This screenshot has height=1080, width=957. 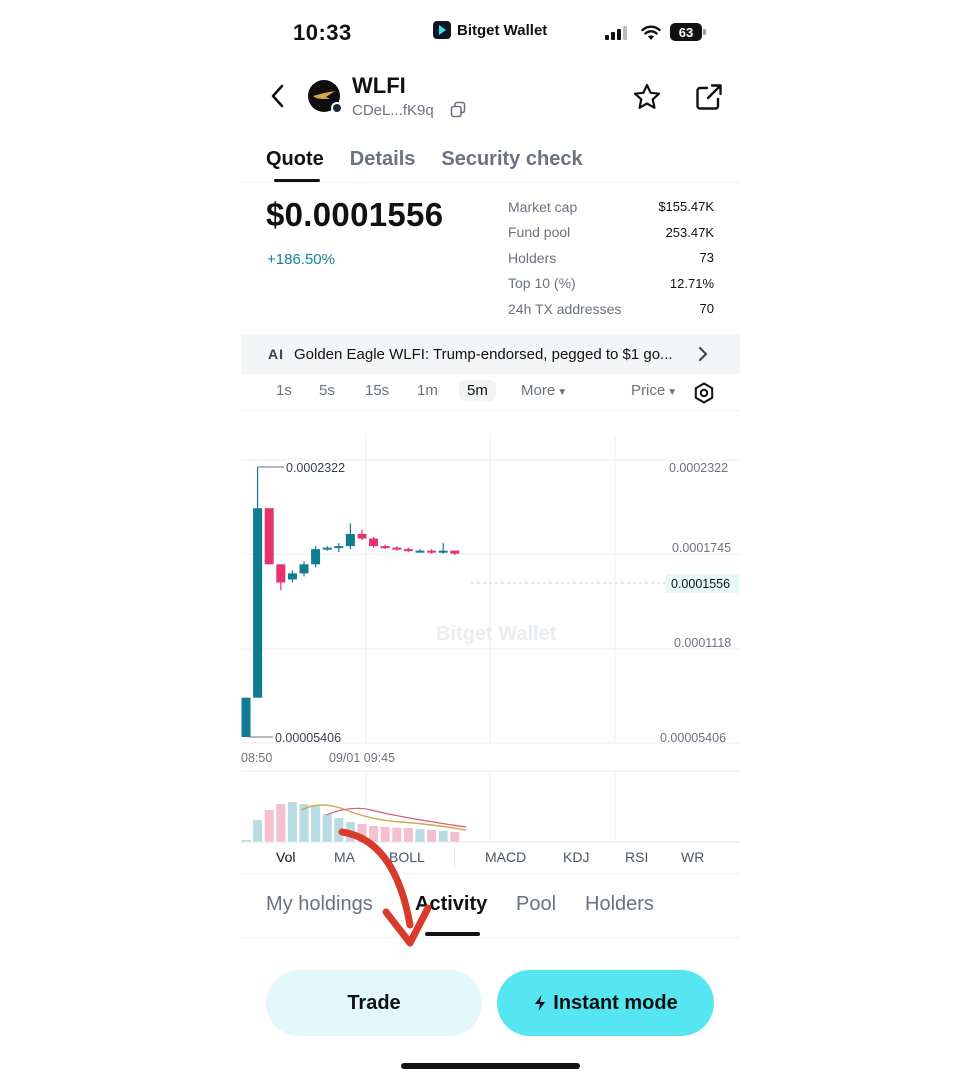 What do you see at coordinates (383, 159) in the screenshot?
I see `tab-details: Details` at bounding box center [383, 159].